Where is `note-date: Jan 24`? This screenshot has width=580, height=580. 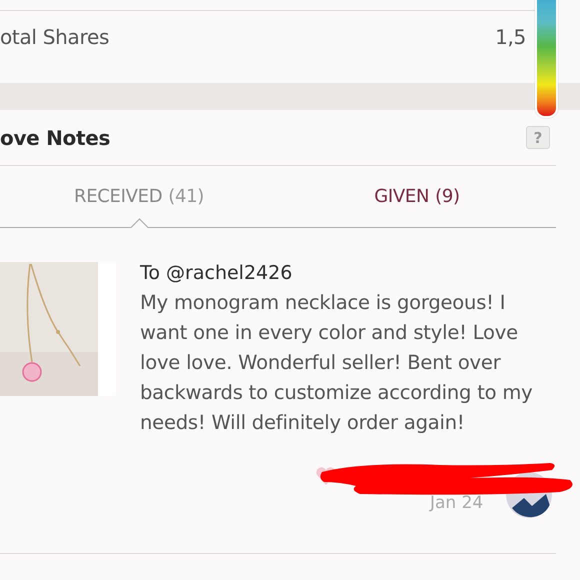
note-date: Jan 24 is located at coordinates (457, 503).